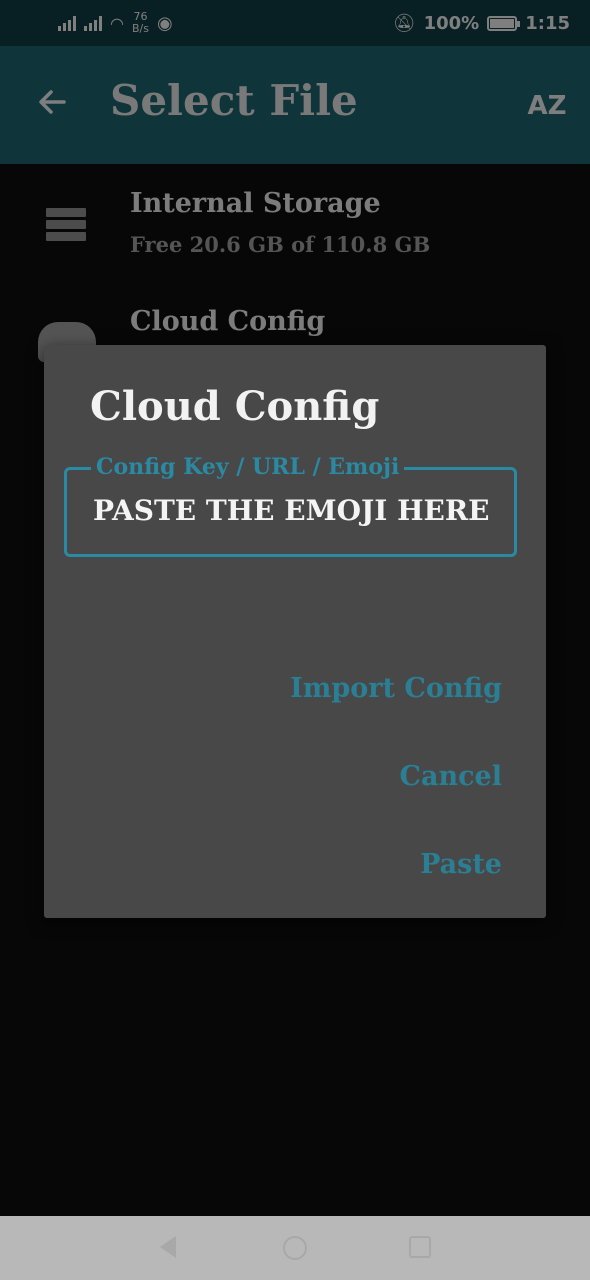  What do you see at coordinates (420, 1247) in the screenshot?
I see `nav-recents-icon` at bounding box center [420, 1247].